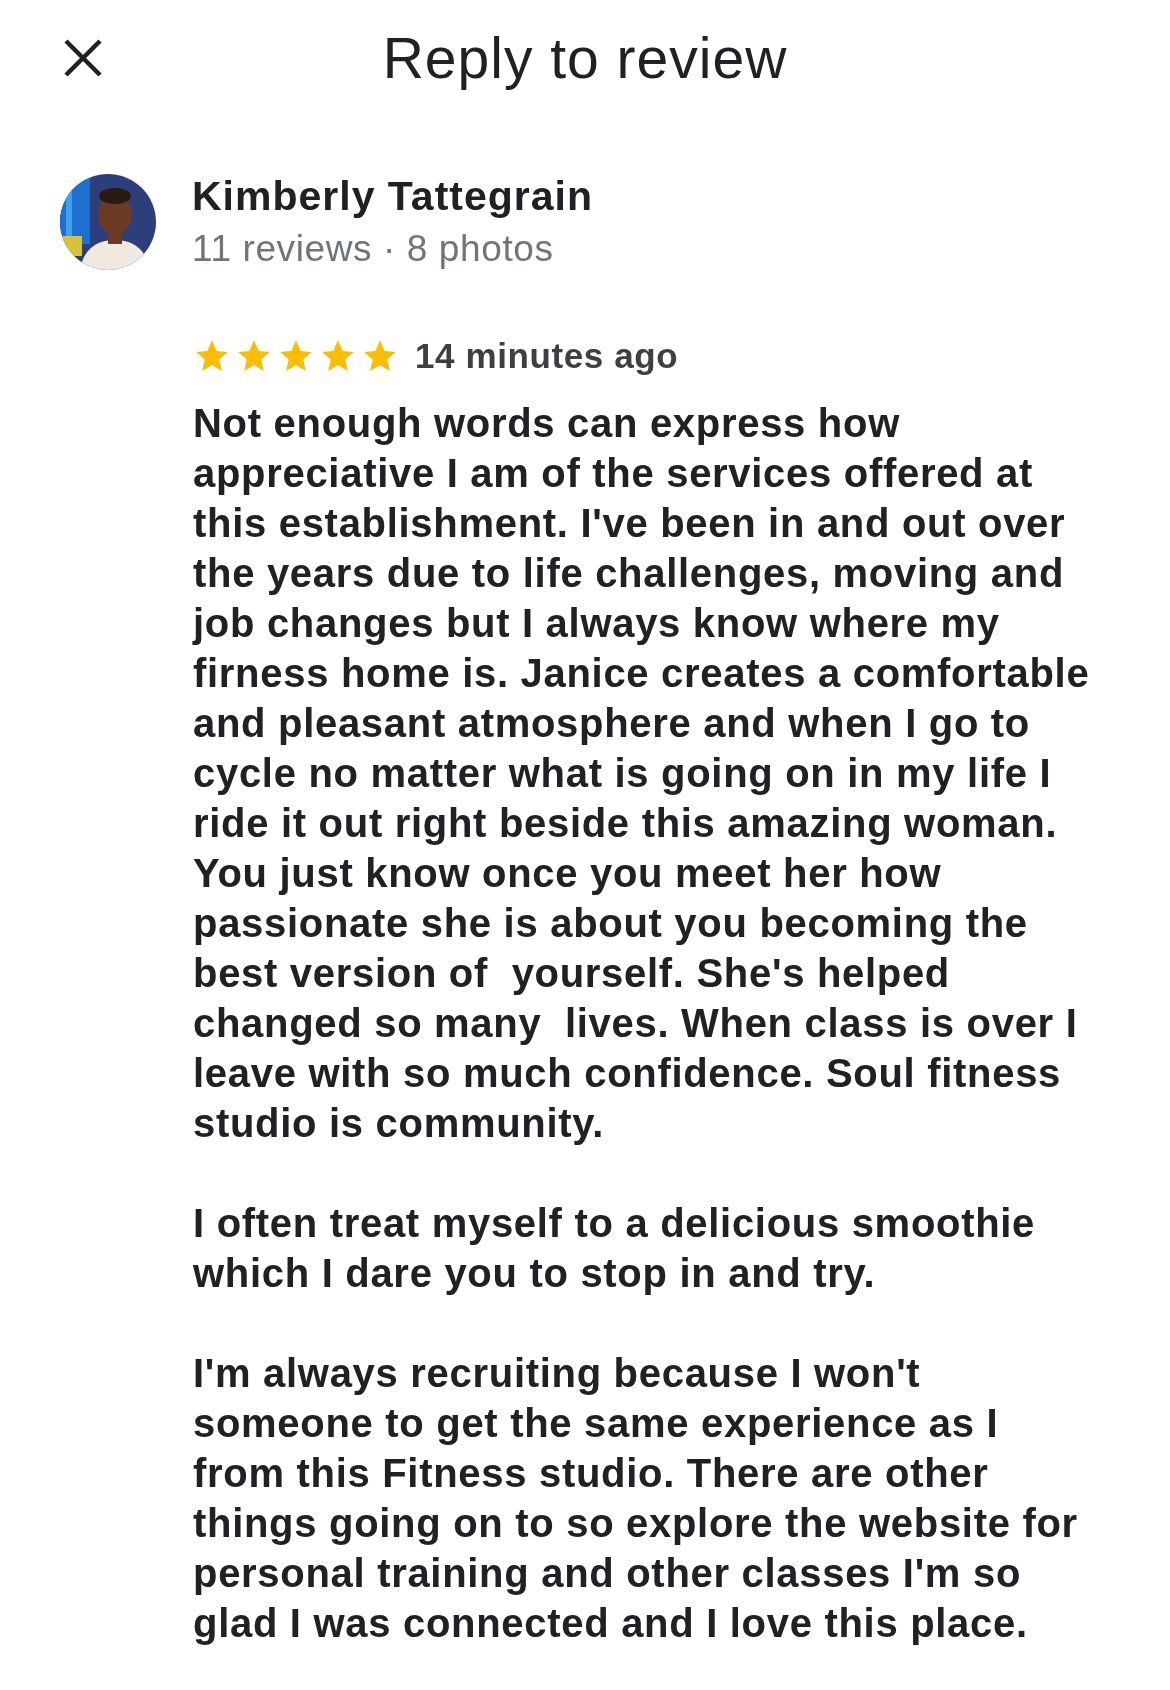 The width and height of the screenshot is (1170, 1690). Describe the element at coordinates (373, 249) in the screenshot. I see `reviewer-stats: 11 reviews · 8 photos` at that location.